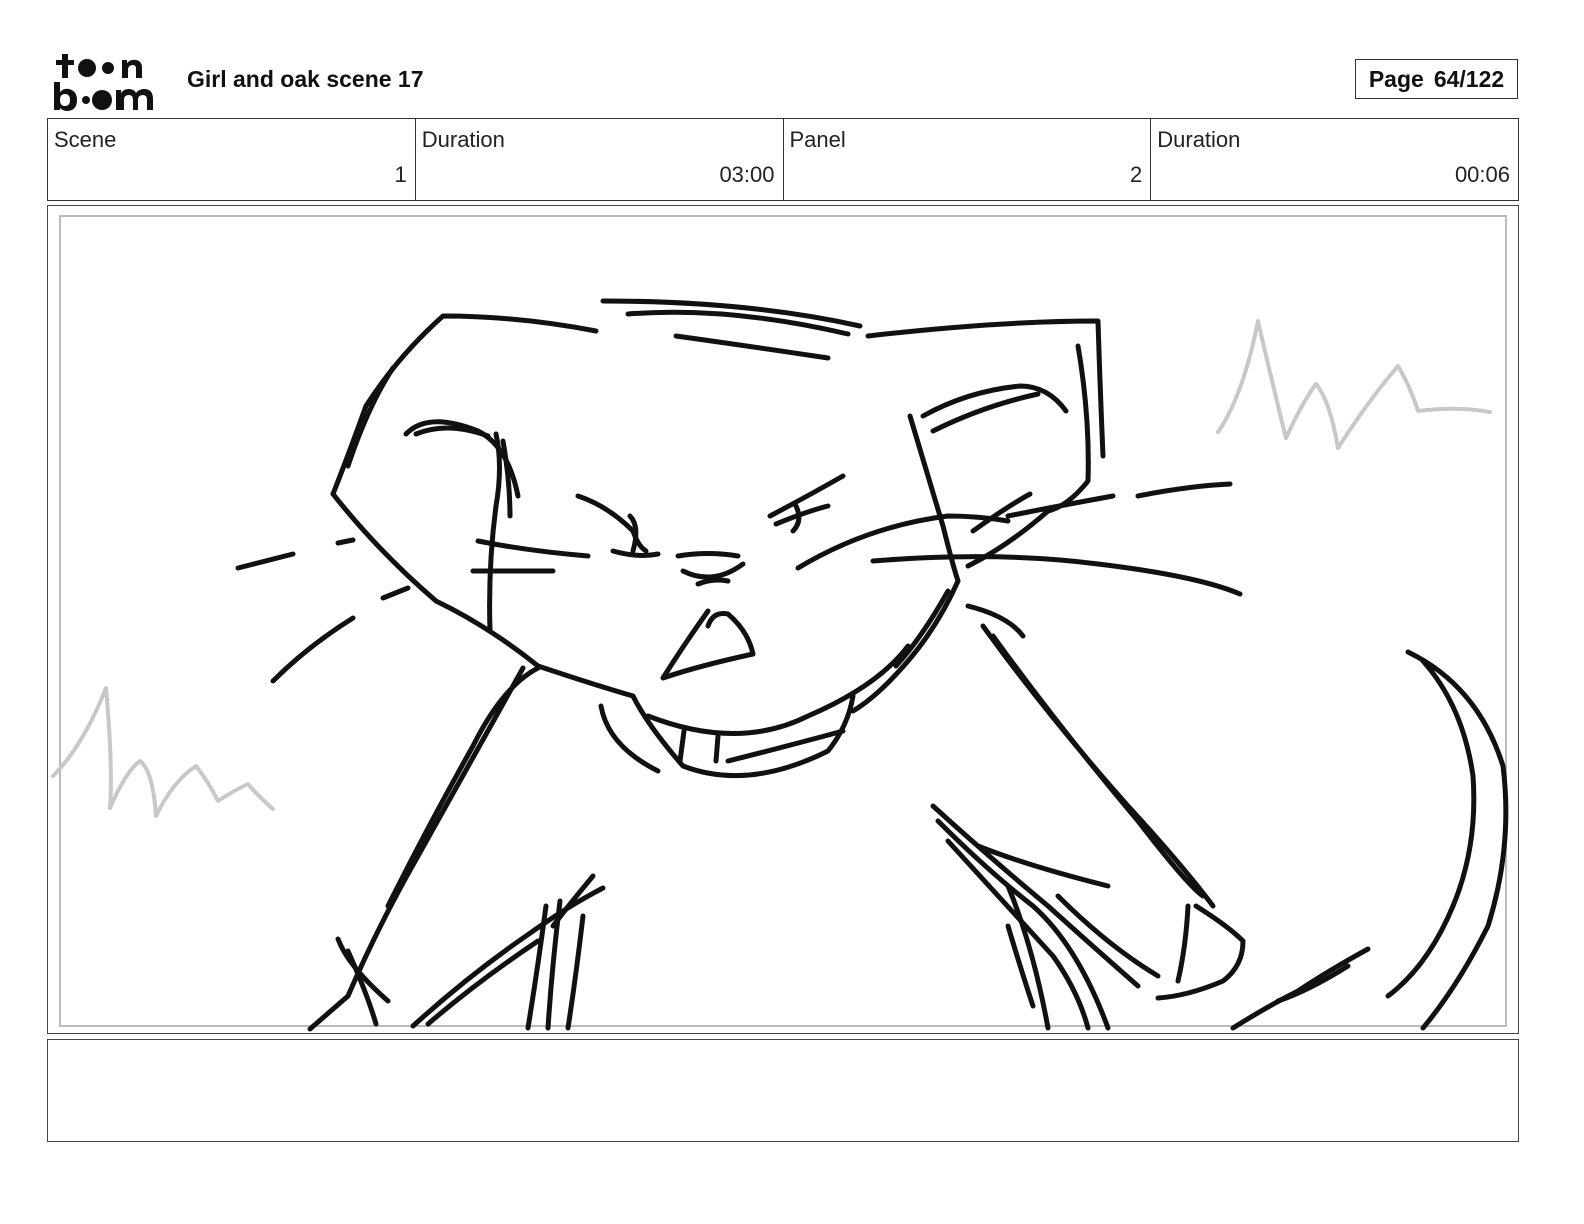  What do you see at coordinates (1469, 78) in the screenshot?
I see `page-number: 64/122` at bounding box center [1469, 78].